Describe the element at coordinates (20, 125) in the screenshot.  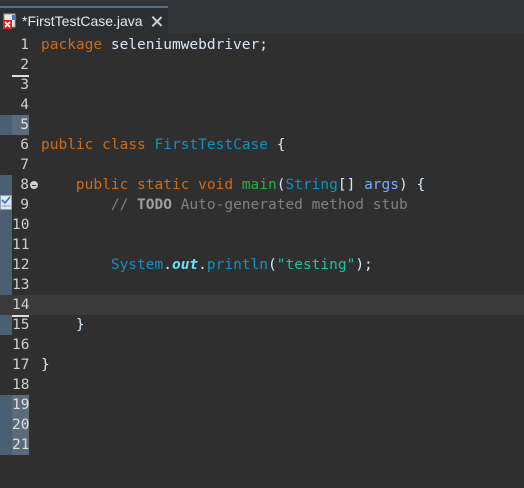
I see `line-number: 5` at that location.